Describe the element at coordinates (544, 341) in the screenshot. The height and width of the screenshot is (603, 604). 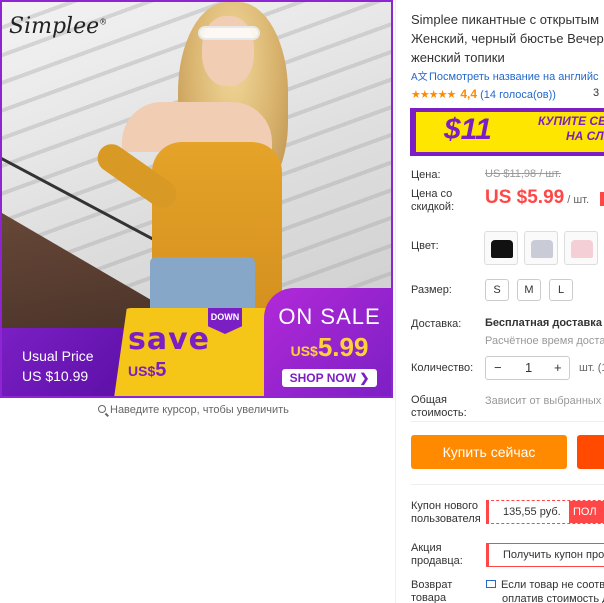
I see `shipping-estimate: Расчётное время доставк` at that location.